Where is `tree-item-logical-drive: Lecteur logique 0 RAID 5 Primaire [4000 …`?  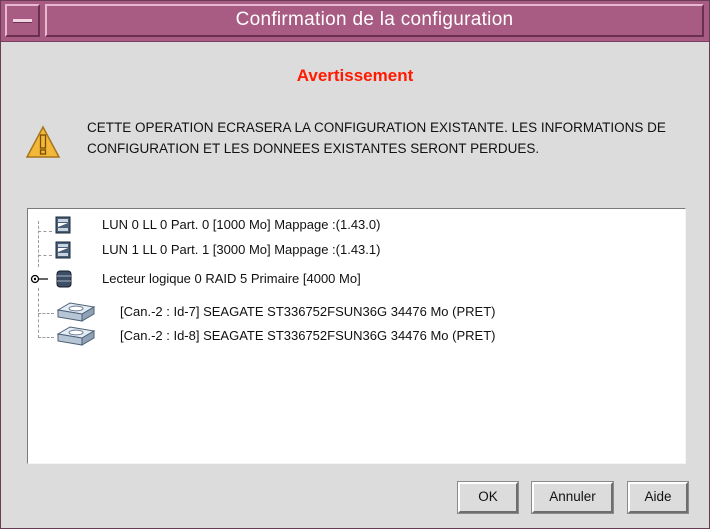
tree-item-logical-drive: Lecteur logique 0 RAID 5 Primaire [4000 … is located at coordinates (354, 279).